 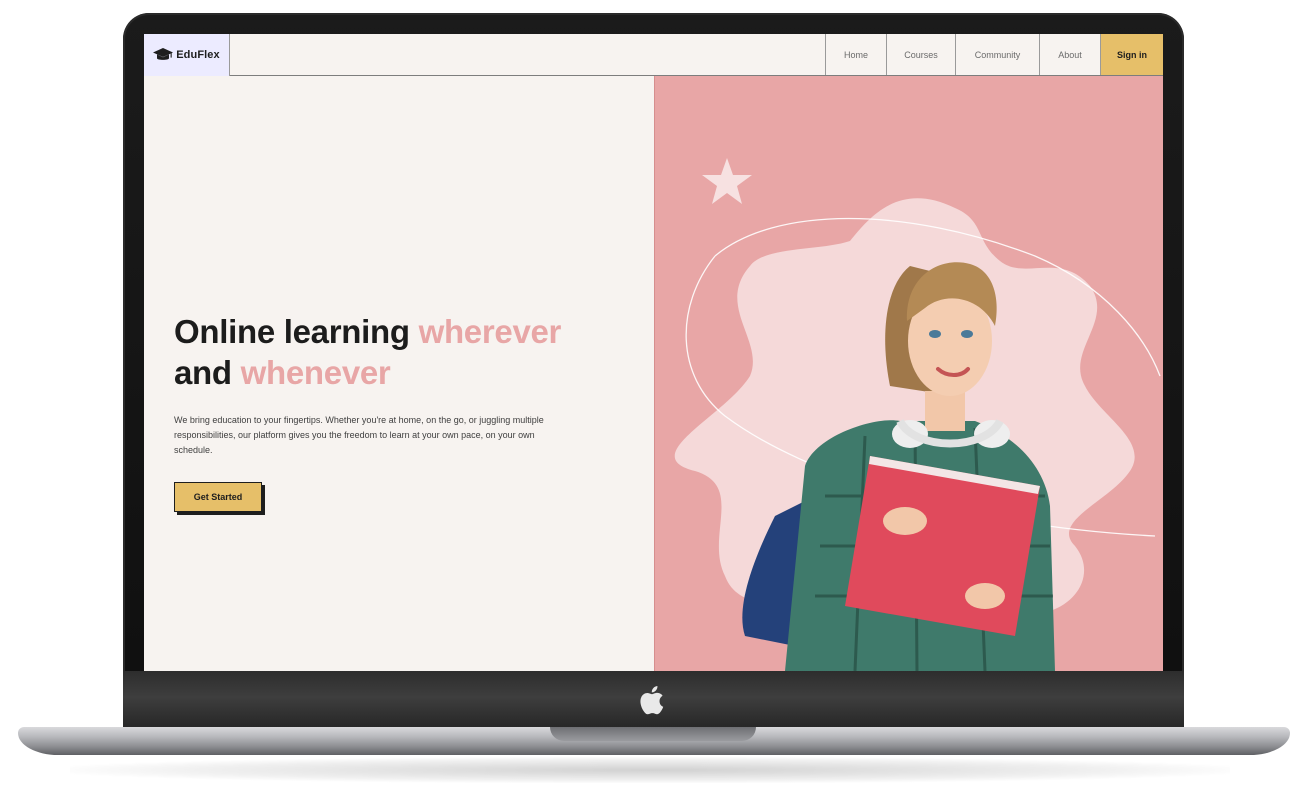 What do you see at coordinates (1131, 54) in the screenshot?
I see `signin-button: Sign in` at bounding box center [1131, 54].